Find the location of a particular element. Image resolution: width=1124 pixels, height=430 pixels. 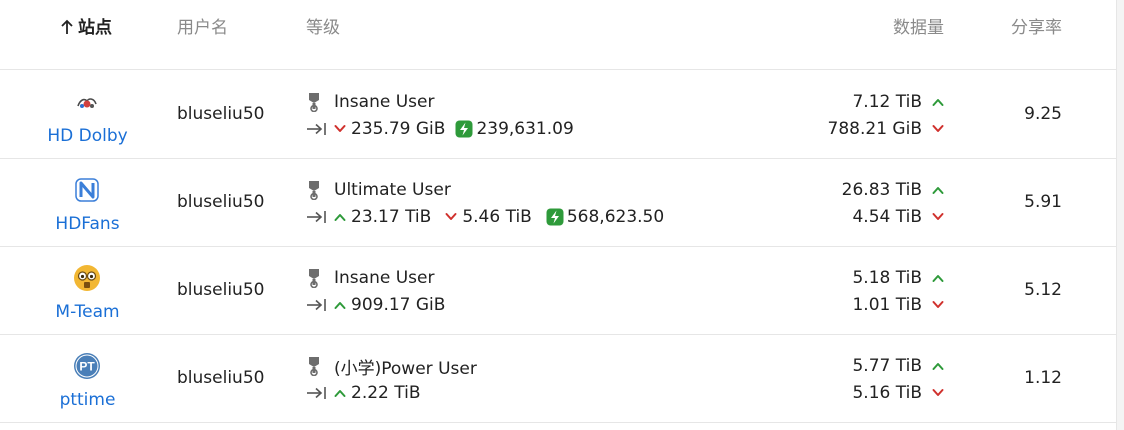

vertical-scrollbar is located at coordinates (1120, 215).